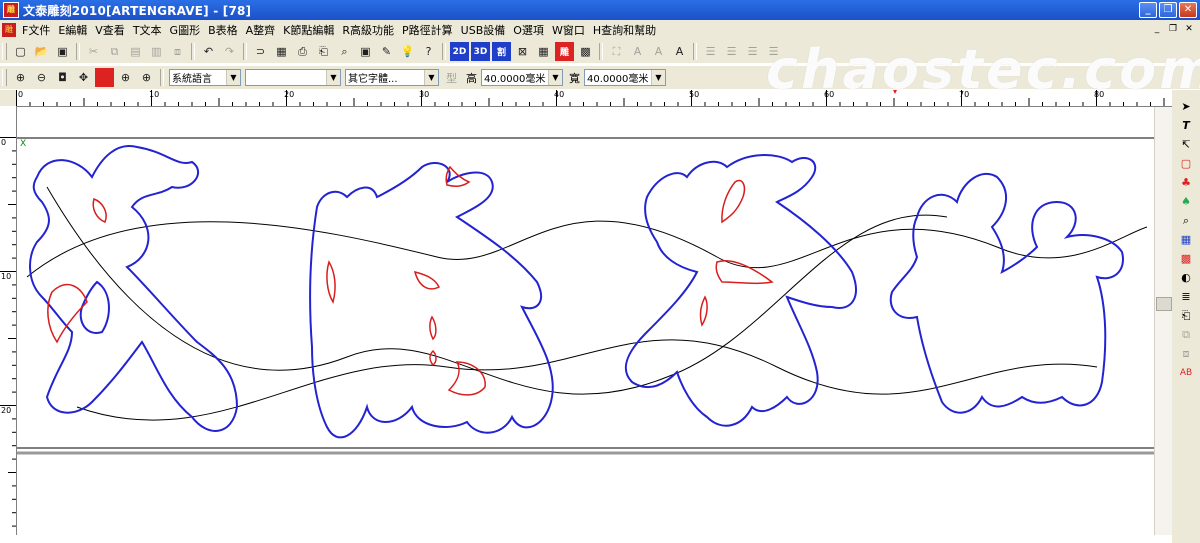 The image size is (1200, 543). Describe the element at coordinates (260, 51) in the screenshot. I see `path-icon: ⊃` at that location.